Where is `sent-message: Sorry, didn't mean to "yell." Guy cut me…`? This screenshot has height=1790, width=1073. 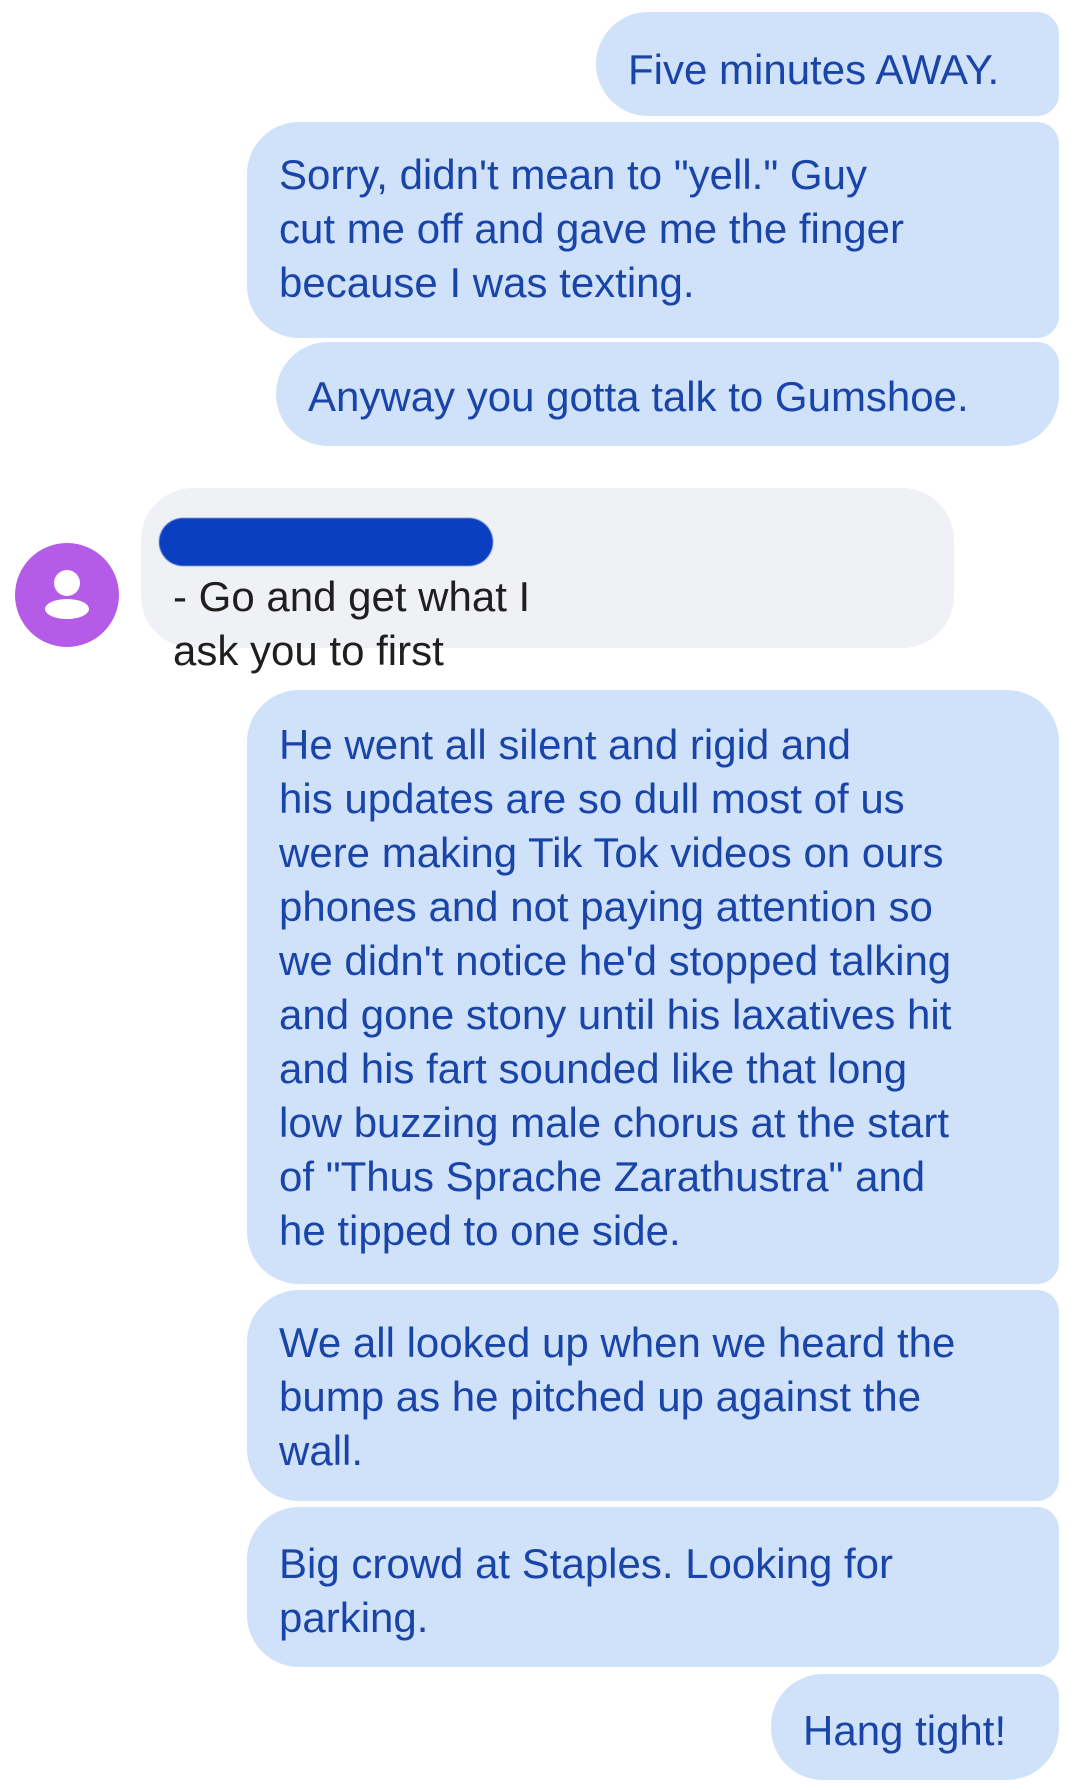
sent-message: Sorry, didn't mean to "yell." Guy cut me… is located at coordinates (653, 230).